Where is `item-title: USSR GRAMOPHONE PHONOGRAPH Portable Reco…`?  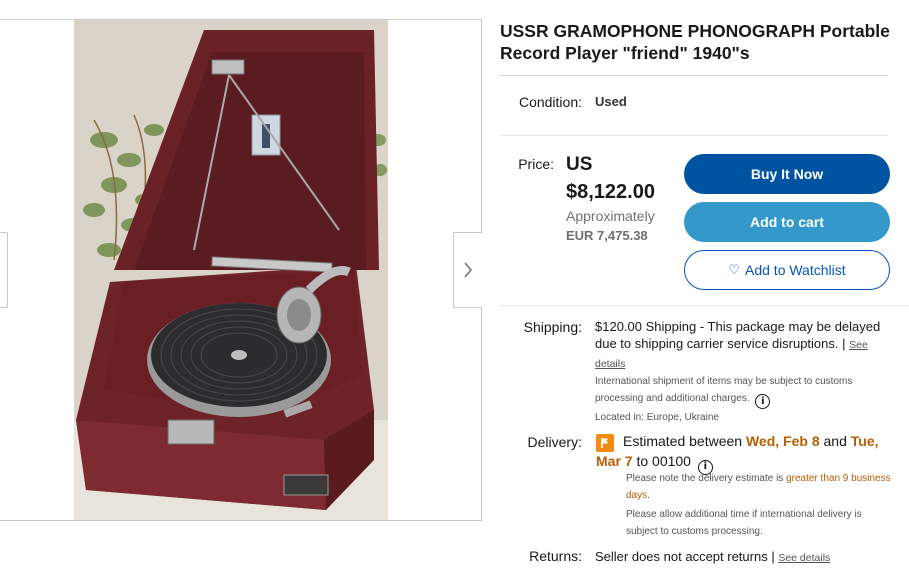
item-title: USSR GRAMOPHONE PHONOGRAPH Portable Reco… is located at coordinates (695, 42).